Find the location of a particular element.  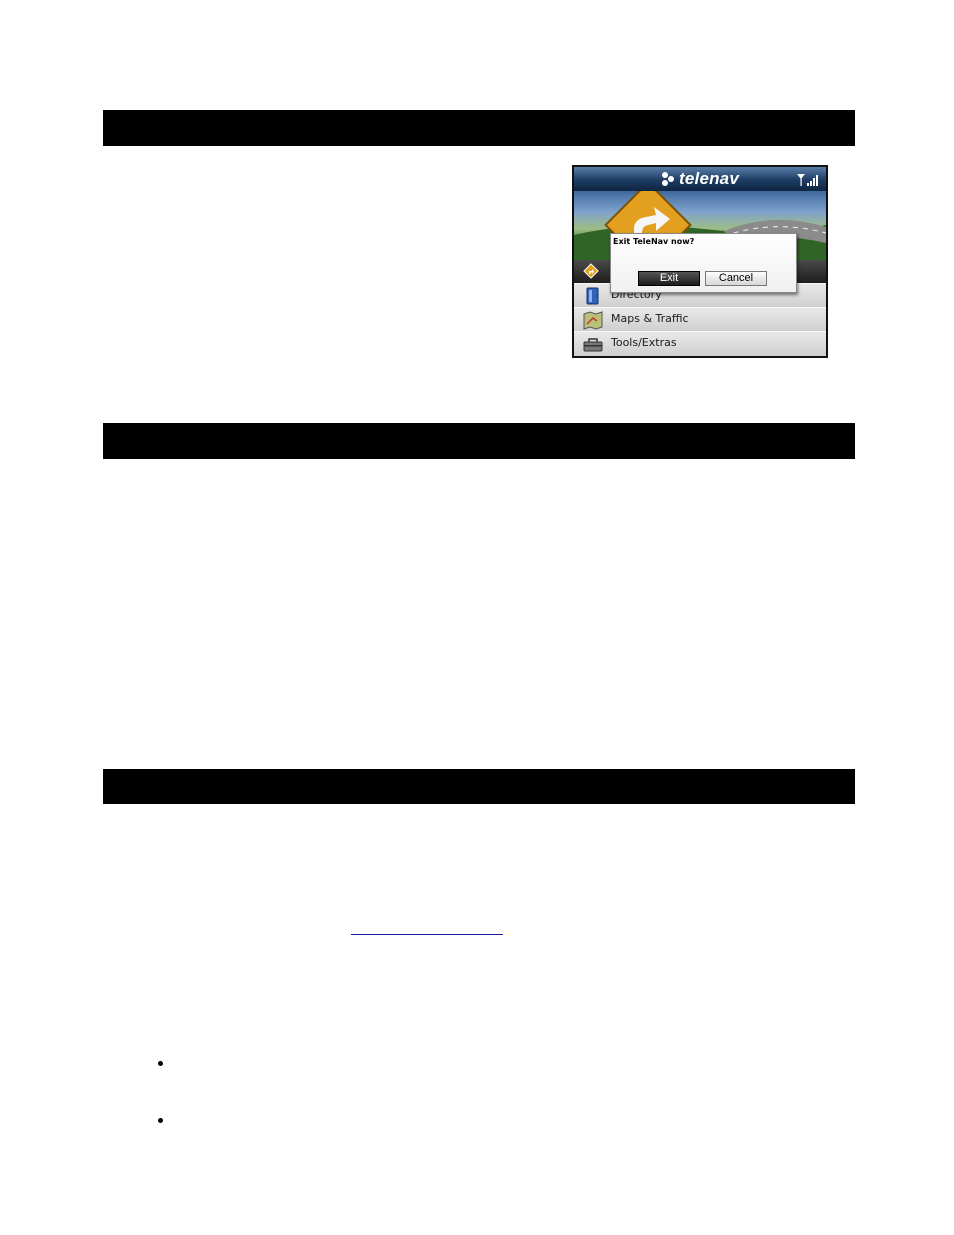

map-icon is located at coordinates (593, 320).